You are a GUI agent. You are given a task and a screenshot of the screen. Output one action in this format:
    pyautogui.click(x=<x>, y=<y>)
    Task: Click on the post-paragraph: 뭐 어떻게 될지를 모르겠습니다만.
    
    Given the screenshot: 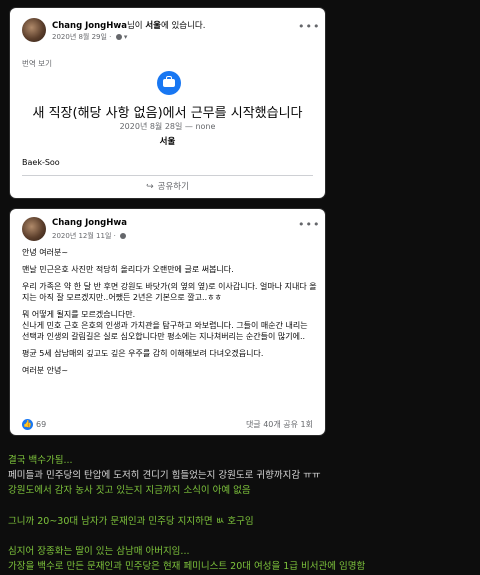 What is the action you would take?
    pyautogui.click(x=79, y=314)
    